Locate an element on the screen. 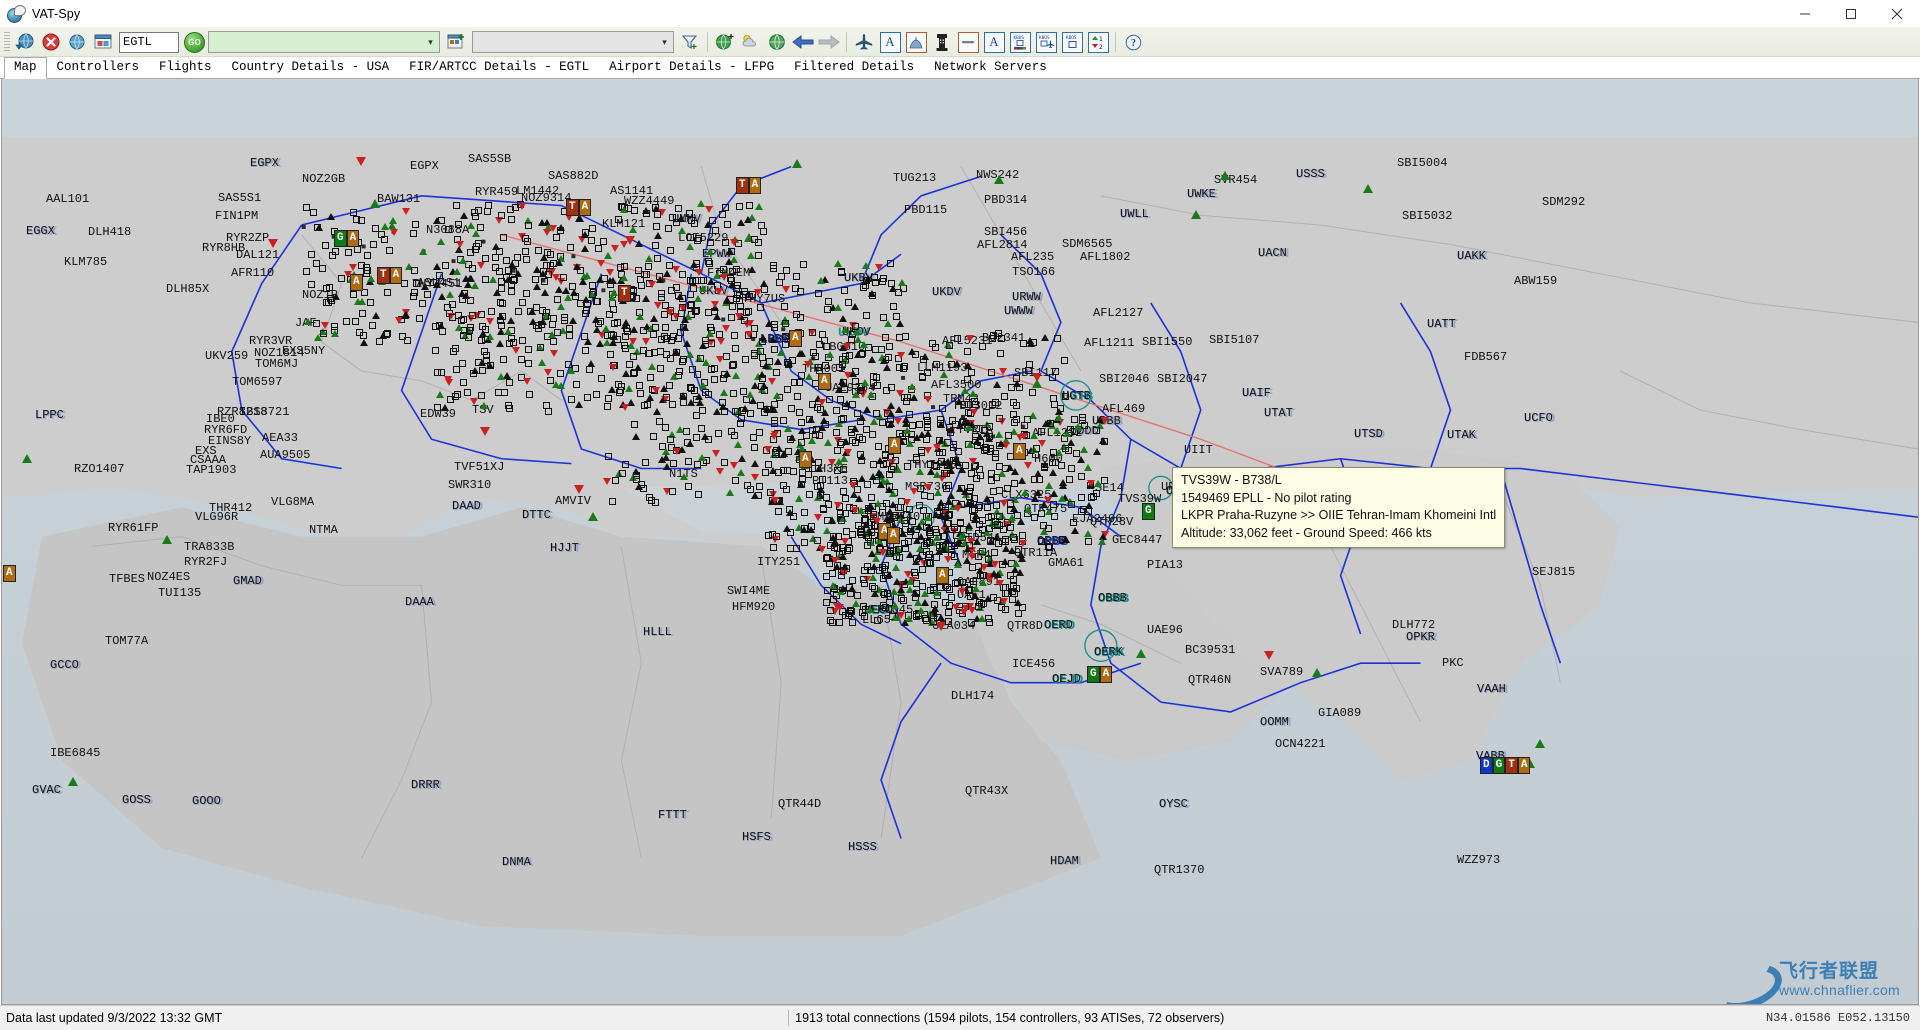 This screenshot has height=1030, width=1920. aircraft-callsign-label: OCN4221 is located at coordinates (1300, 744).